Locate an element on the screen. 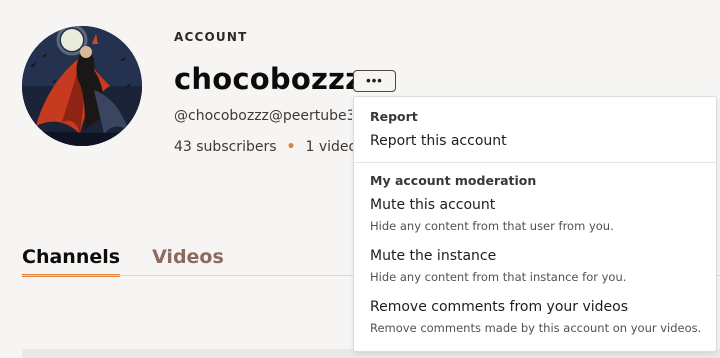 The height and width of the screenshot is (358, 720). section-label: ACCOUNT is located at coordinates (211, 37).